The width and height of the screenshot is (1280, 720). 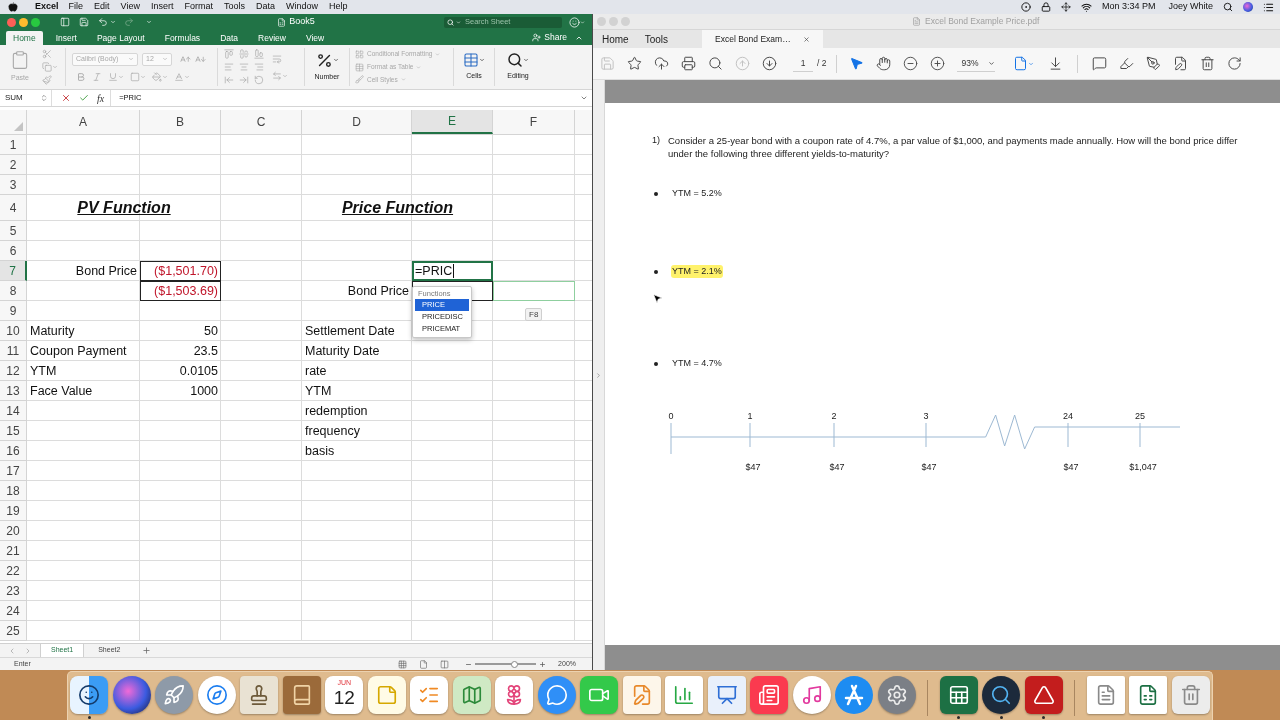 I want to click on circle-minus-icon, so click(x=911, y=63).